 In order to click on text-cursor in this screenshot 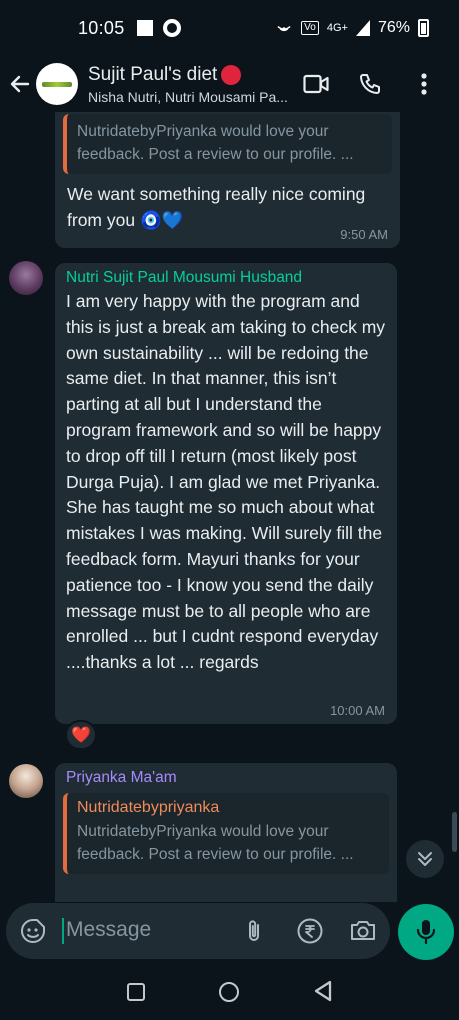, I will do `click(63, 931)`.